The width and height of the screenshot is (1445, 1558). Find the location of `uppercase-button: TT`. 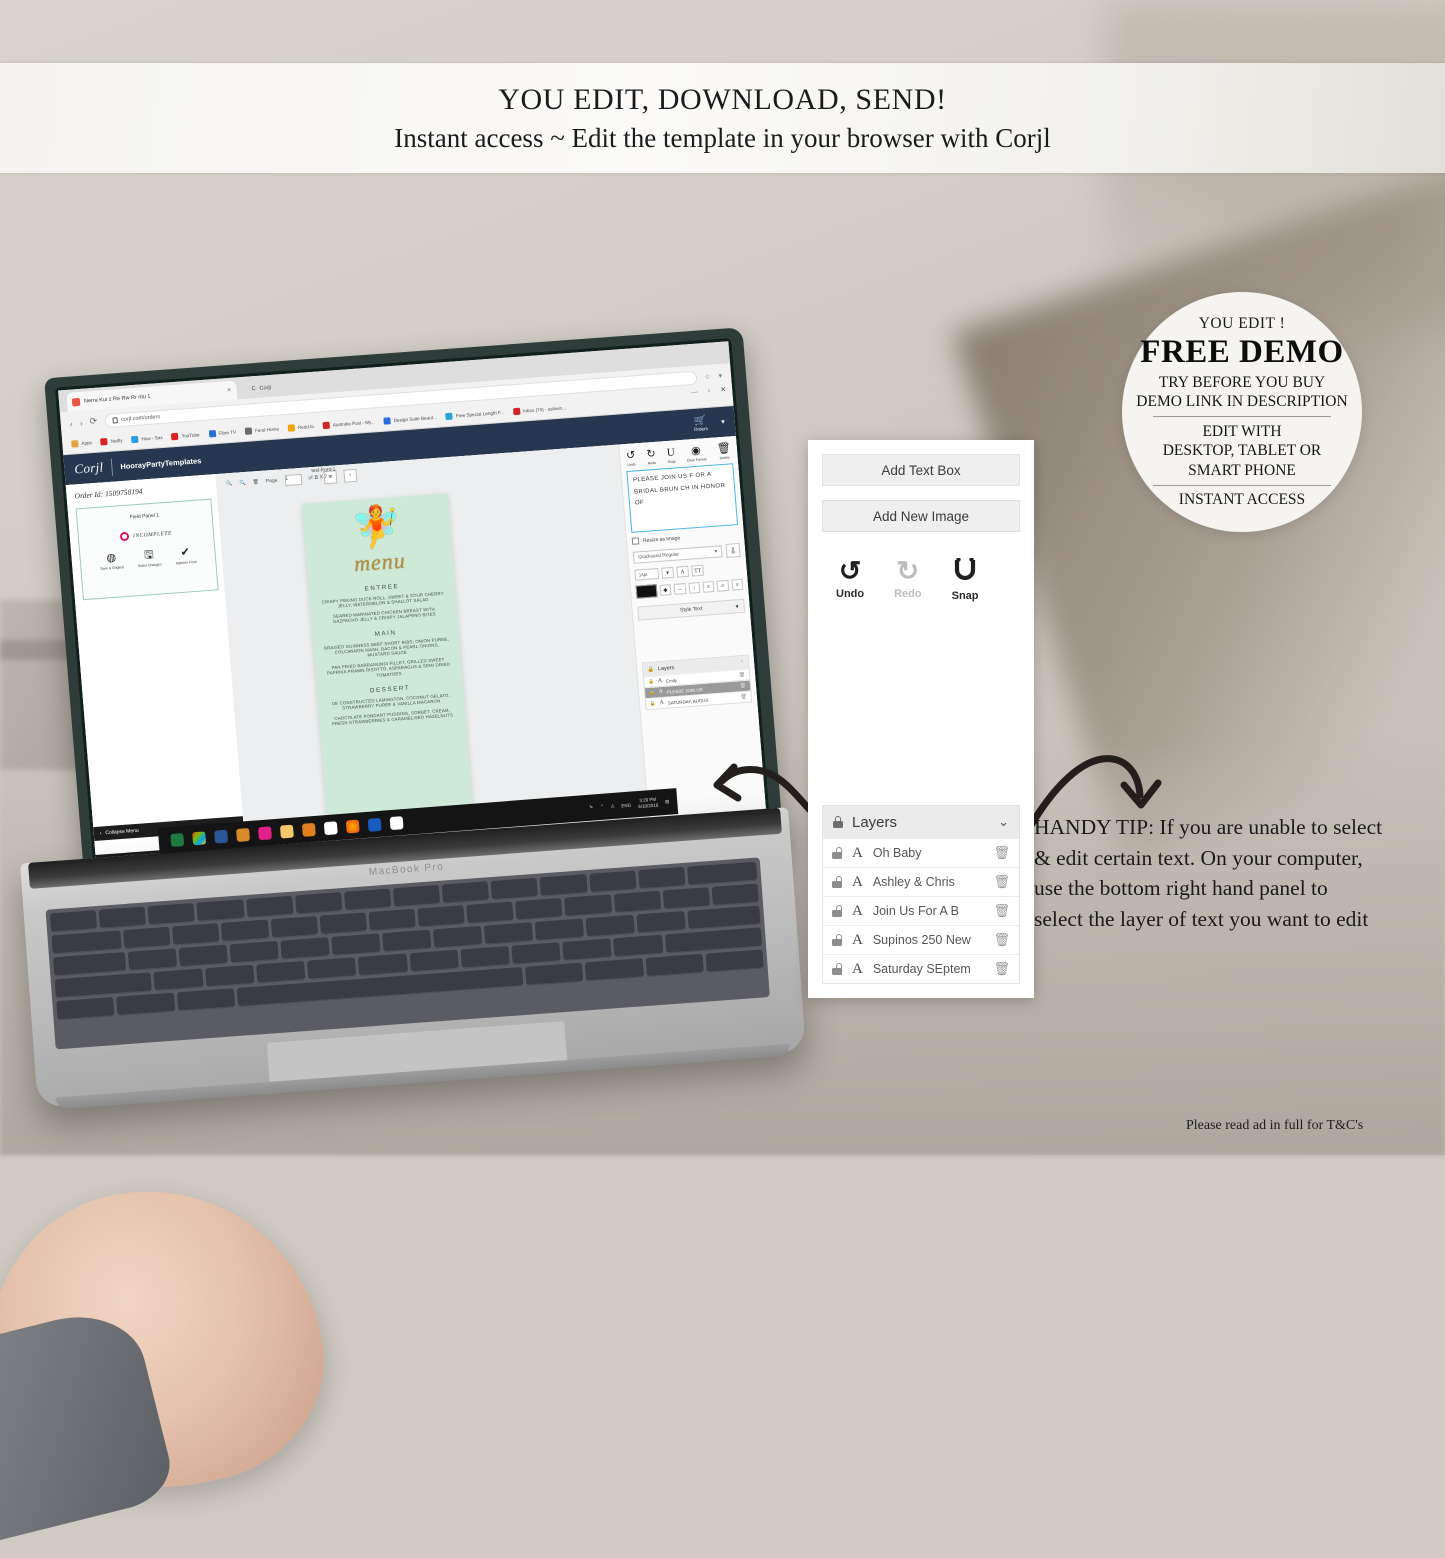

uppercase-button: TT is located at coordinates (698, 570).